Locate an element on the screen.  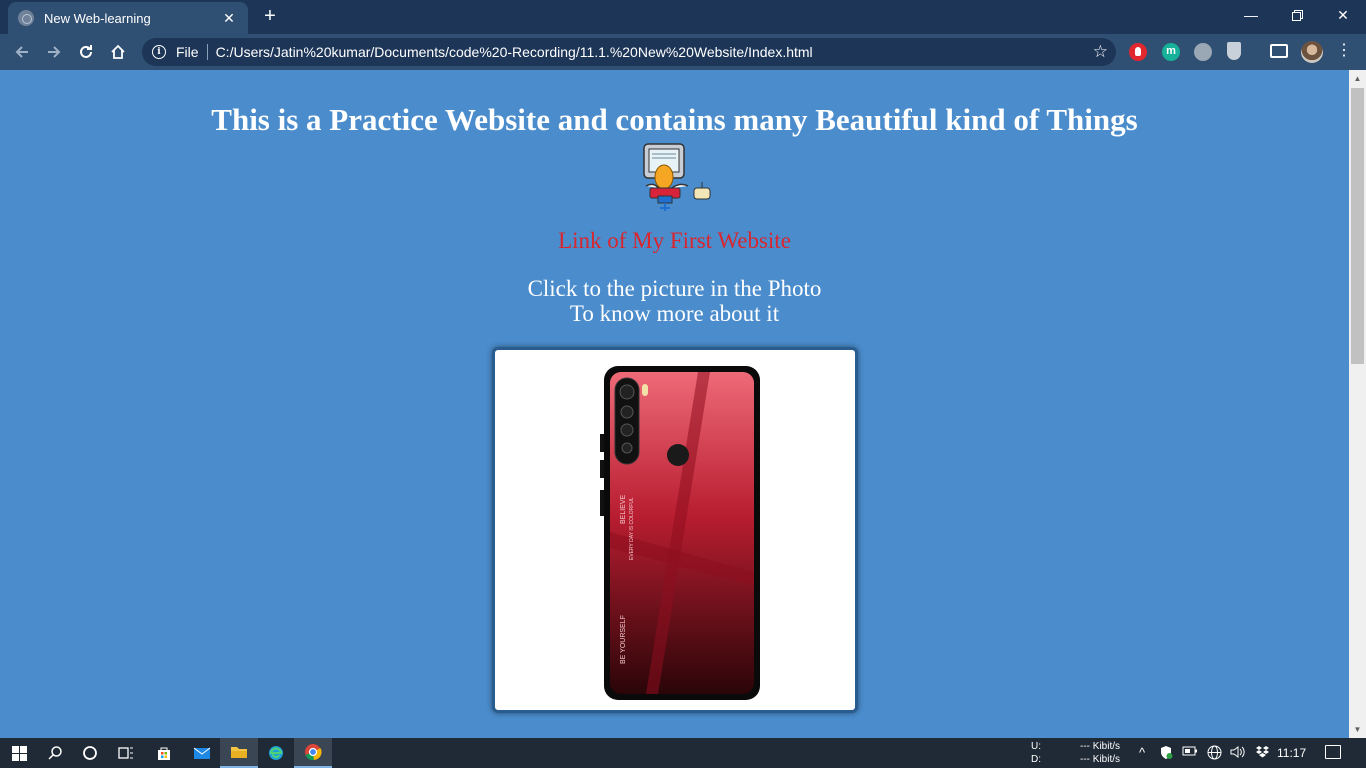
windows-taskbar: U: D: --- Kibit/s --- Kibit/s ^ 11:17 is located at coordinates (683, 753).